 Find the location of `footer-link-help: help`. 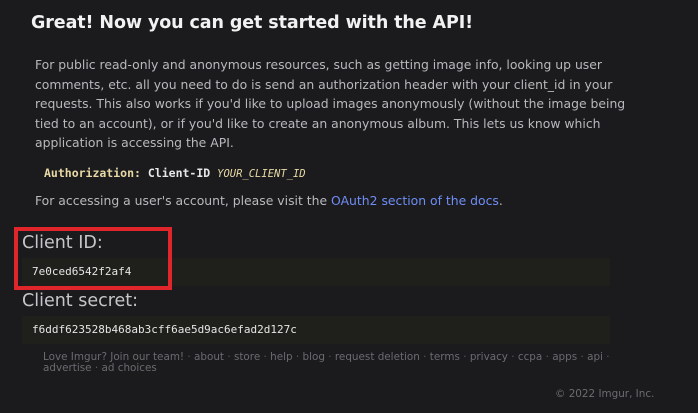

footer-link-help: help is located at coordinates (281, 357).